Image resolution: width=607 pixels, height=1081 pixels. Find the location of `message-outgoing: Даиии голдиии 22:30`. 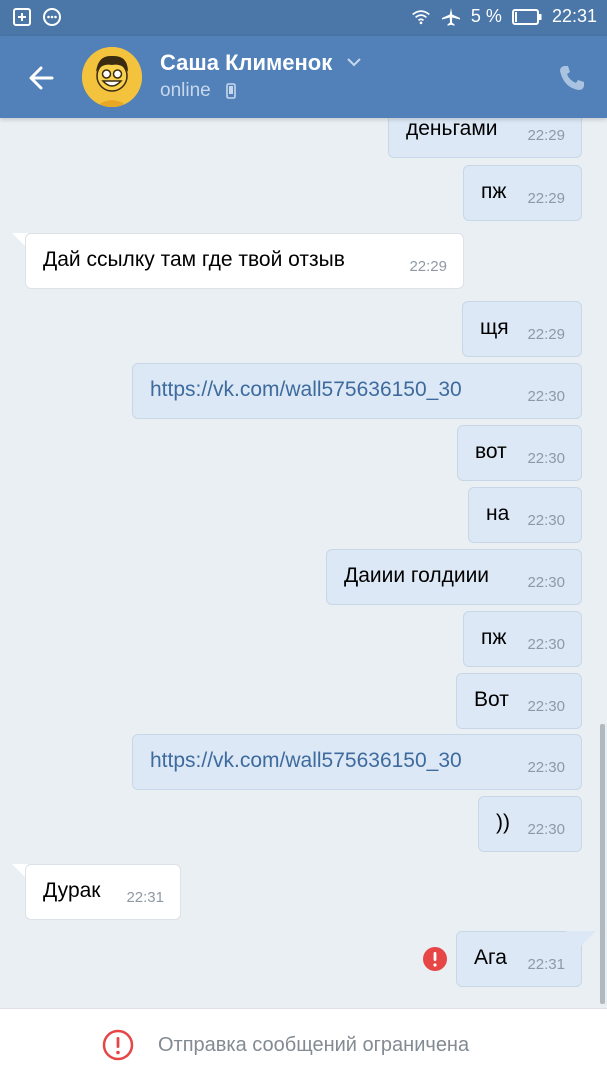

message-outgoing: Даиии голдиии 22:30 is located at coordinates (454, 577).